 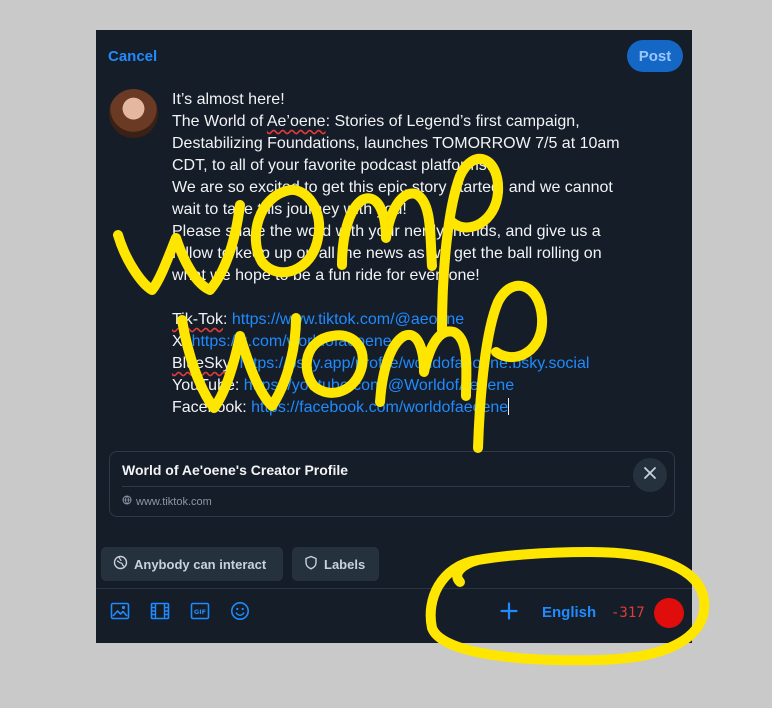 I want to click on image-icon, so click(x=120, y=613).